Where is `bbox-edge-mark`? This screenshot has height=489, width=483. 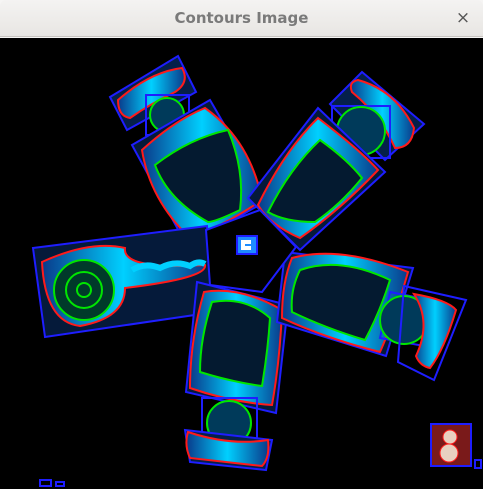
bbox-edge-mark is located at coordinates (478, 464).